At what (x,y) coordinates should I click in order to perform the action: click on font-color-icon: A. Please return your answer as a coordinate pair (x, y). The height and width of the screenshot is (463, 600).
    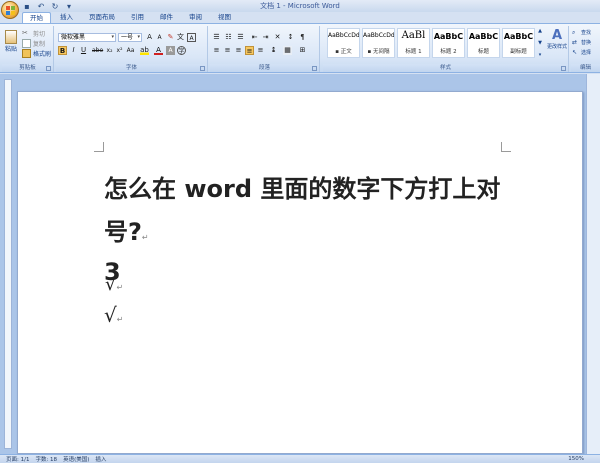
    Looking at the image, I should click on (158, 50).